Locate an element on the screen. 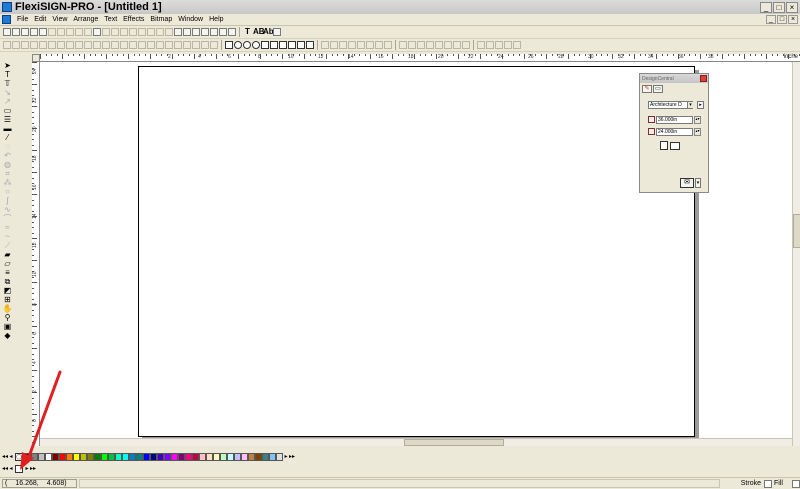  close-button: × is located at coordinates (792, 7).